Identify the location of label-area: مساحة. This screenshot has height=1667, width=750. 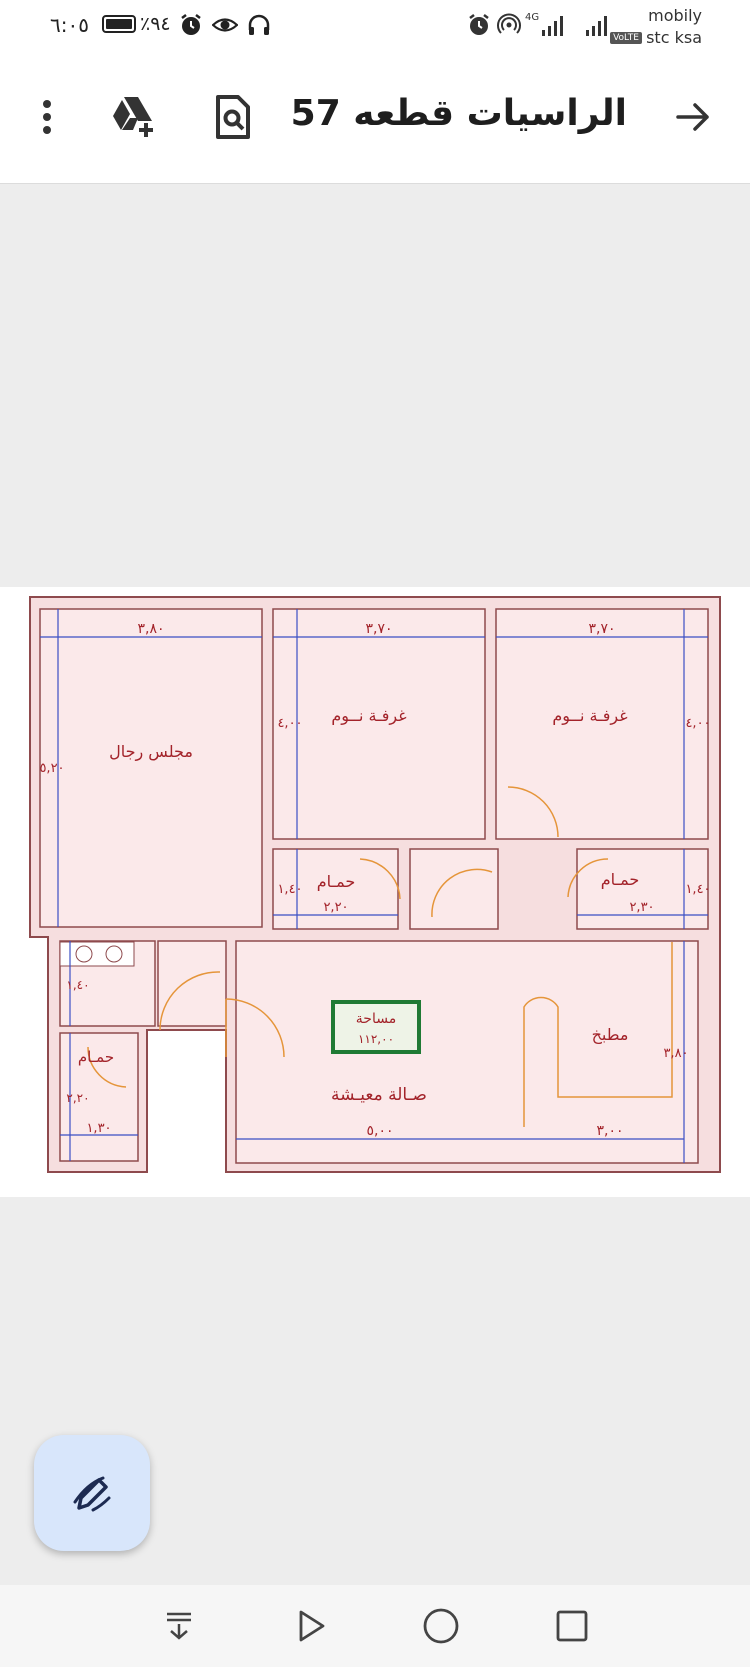
(376, 1019).